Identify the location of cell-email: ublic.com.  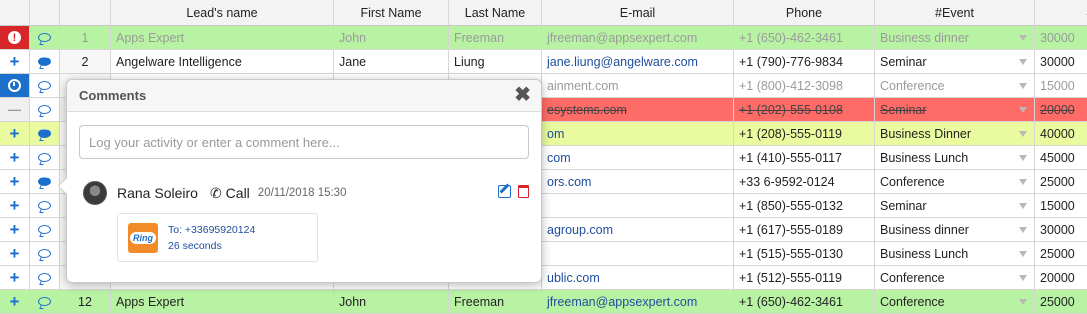
(638, 277).